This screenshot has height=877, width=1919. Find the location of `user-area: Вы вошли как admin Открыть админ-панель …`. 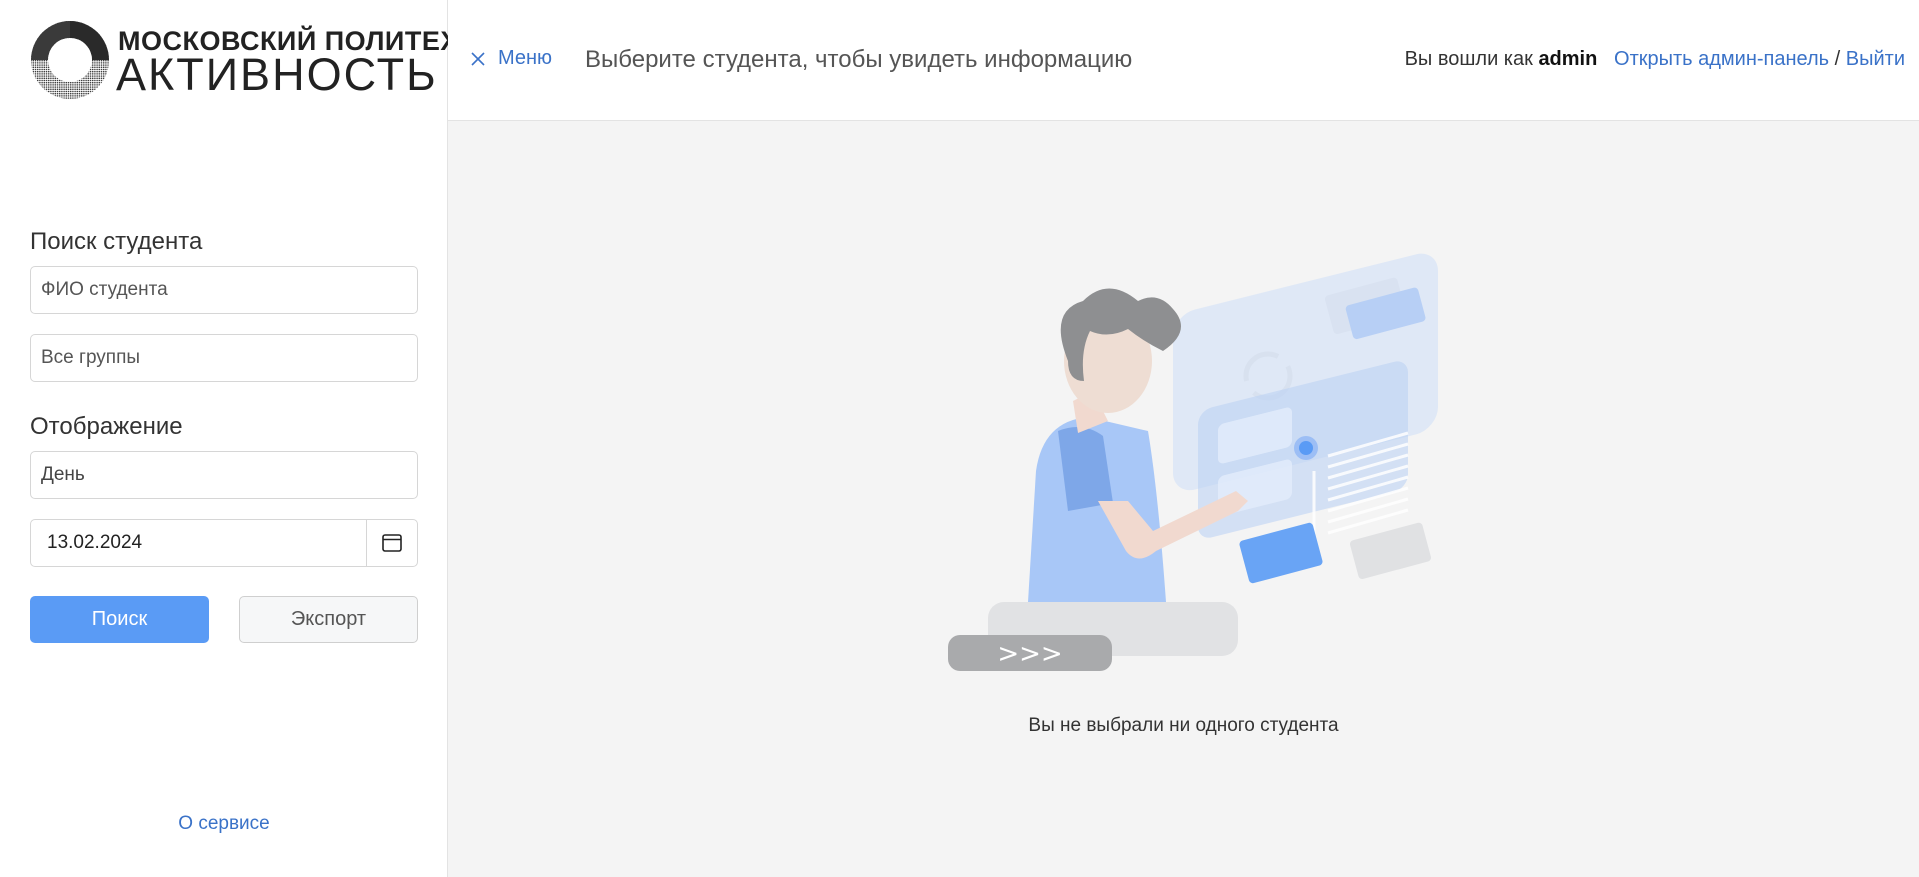

user-area: Вы вошли как admin Открыть админ-панель … is located at coordinates (1655, 59).